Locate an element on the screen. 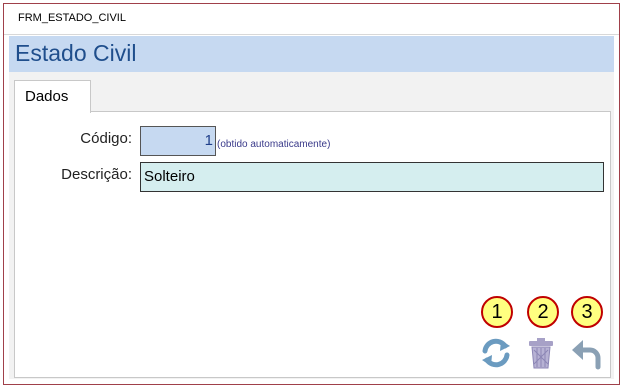 This screenshot has height=389, width=624. tab-dados: Dados is located at coordinates (52, 96).